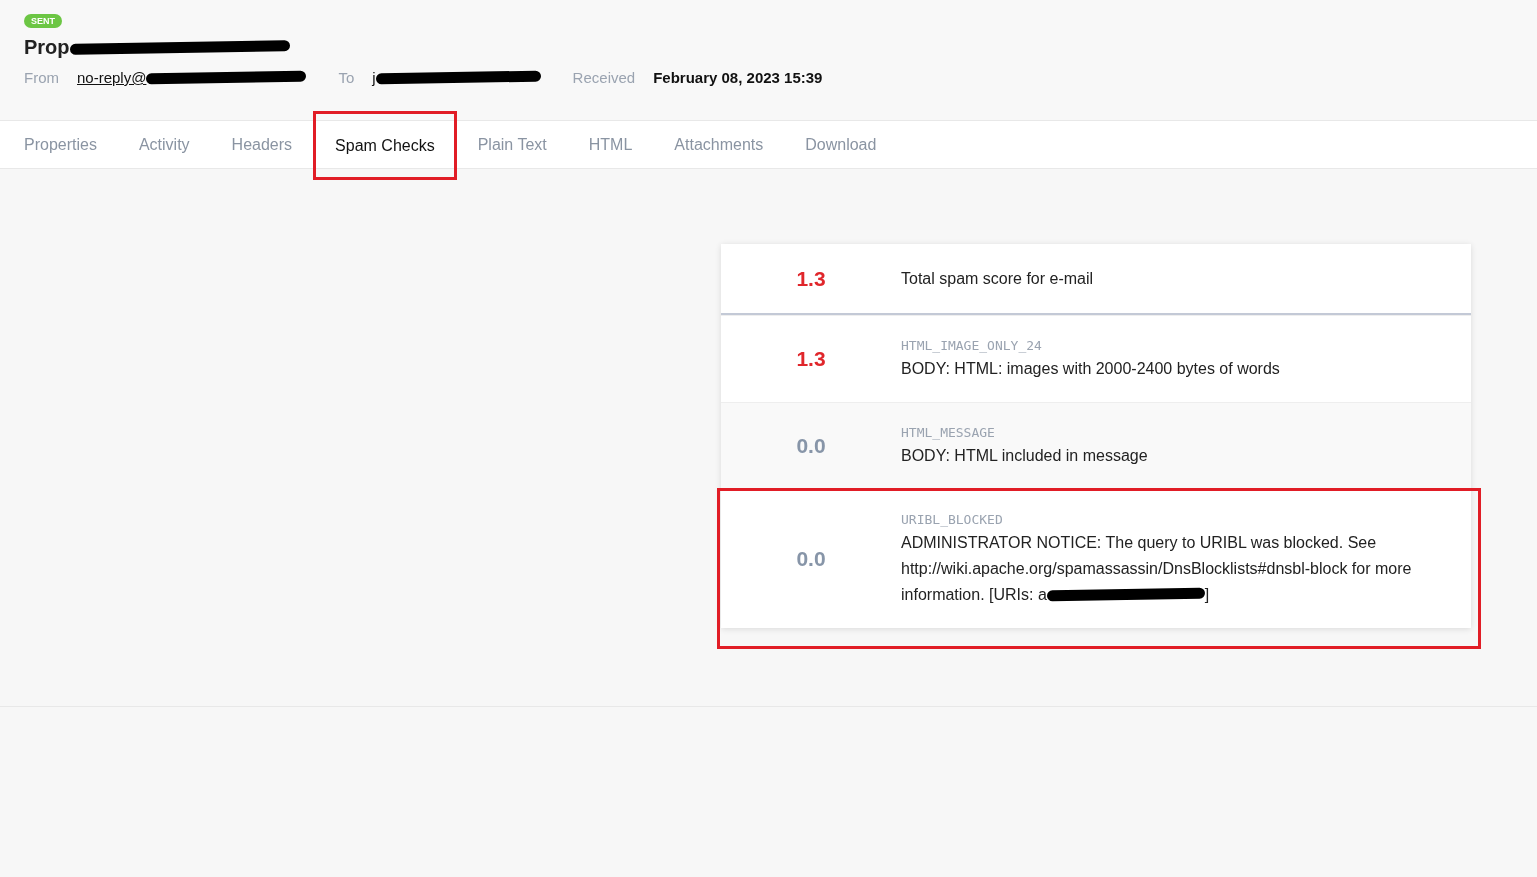 The height and width of the screenshot is (877, 1537). Describe the element at coordinates (346, 77) in the screenshot. I see `to-label: To` at that location.